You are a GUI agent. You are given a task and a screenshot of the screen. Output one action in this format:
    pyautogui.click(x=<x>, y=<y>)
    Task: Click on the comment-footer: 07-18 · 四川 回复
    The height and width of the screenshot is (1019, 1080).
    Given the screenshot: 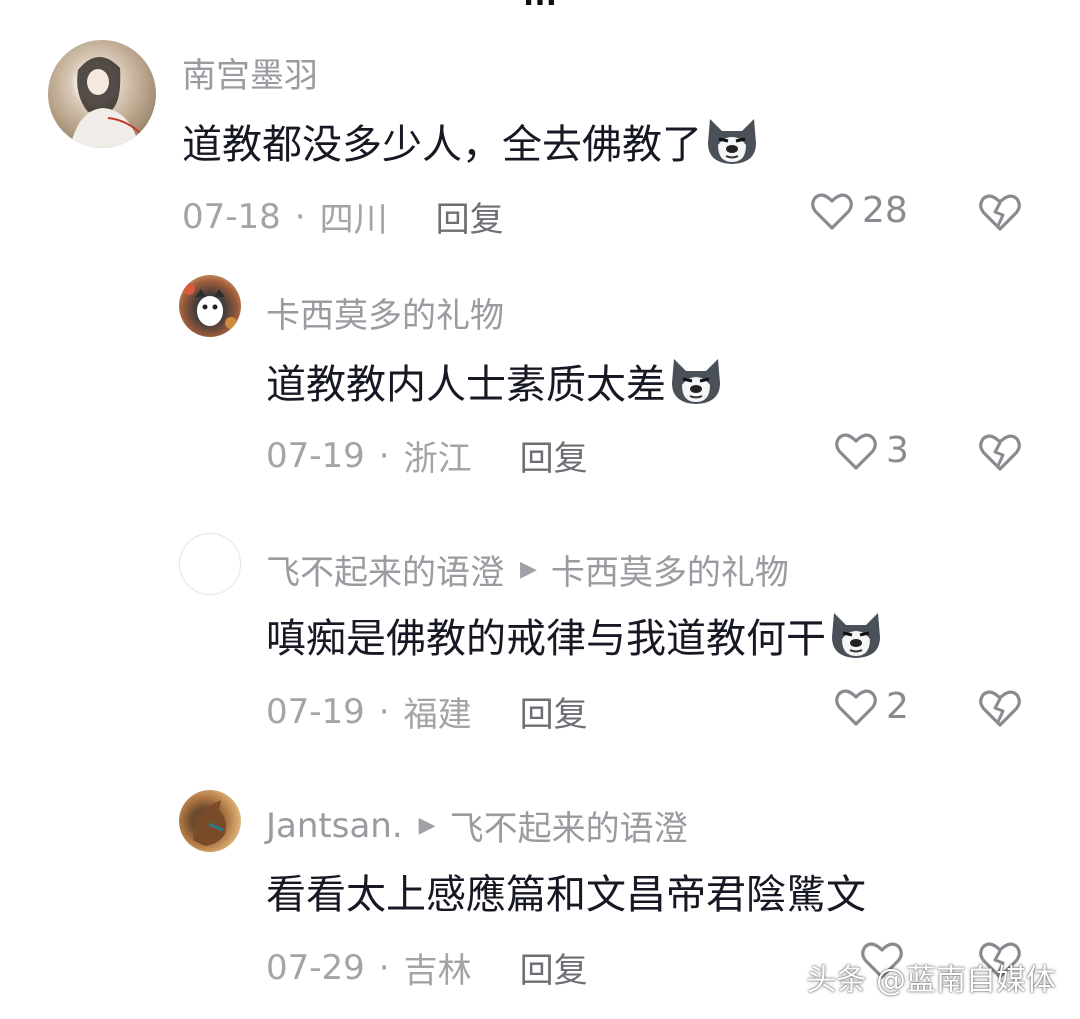 What is the action you would take?
    pyautogui.click(x=343, y=216)
    